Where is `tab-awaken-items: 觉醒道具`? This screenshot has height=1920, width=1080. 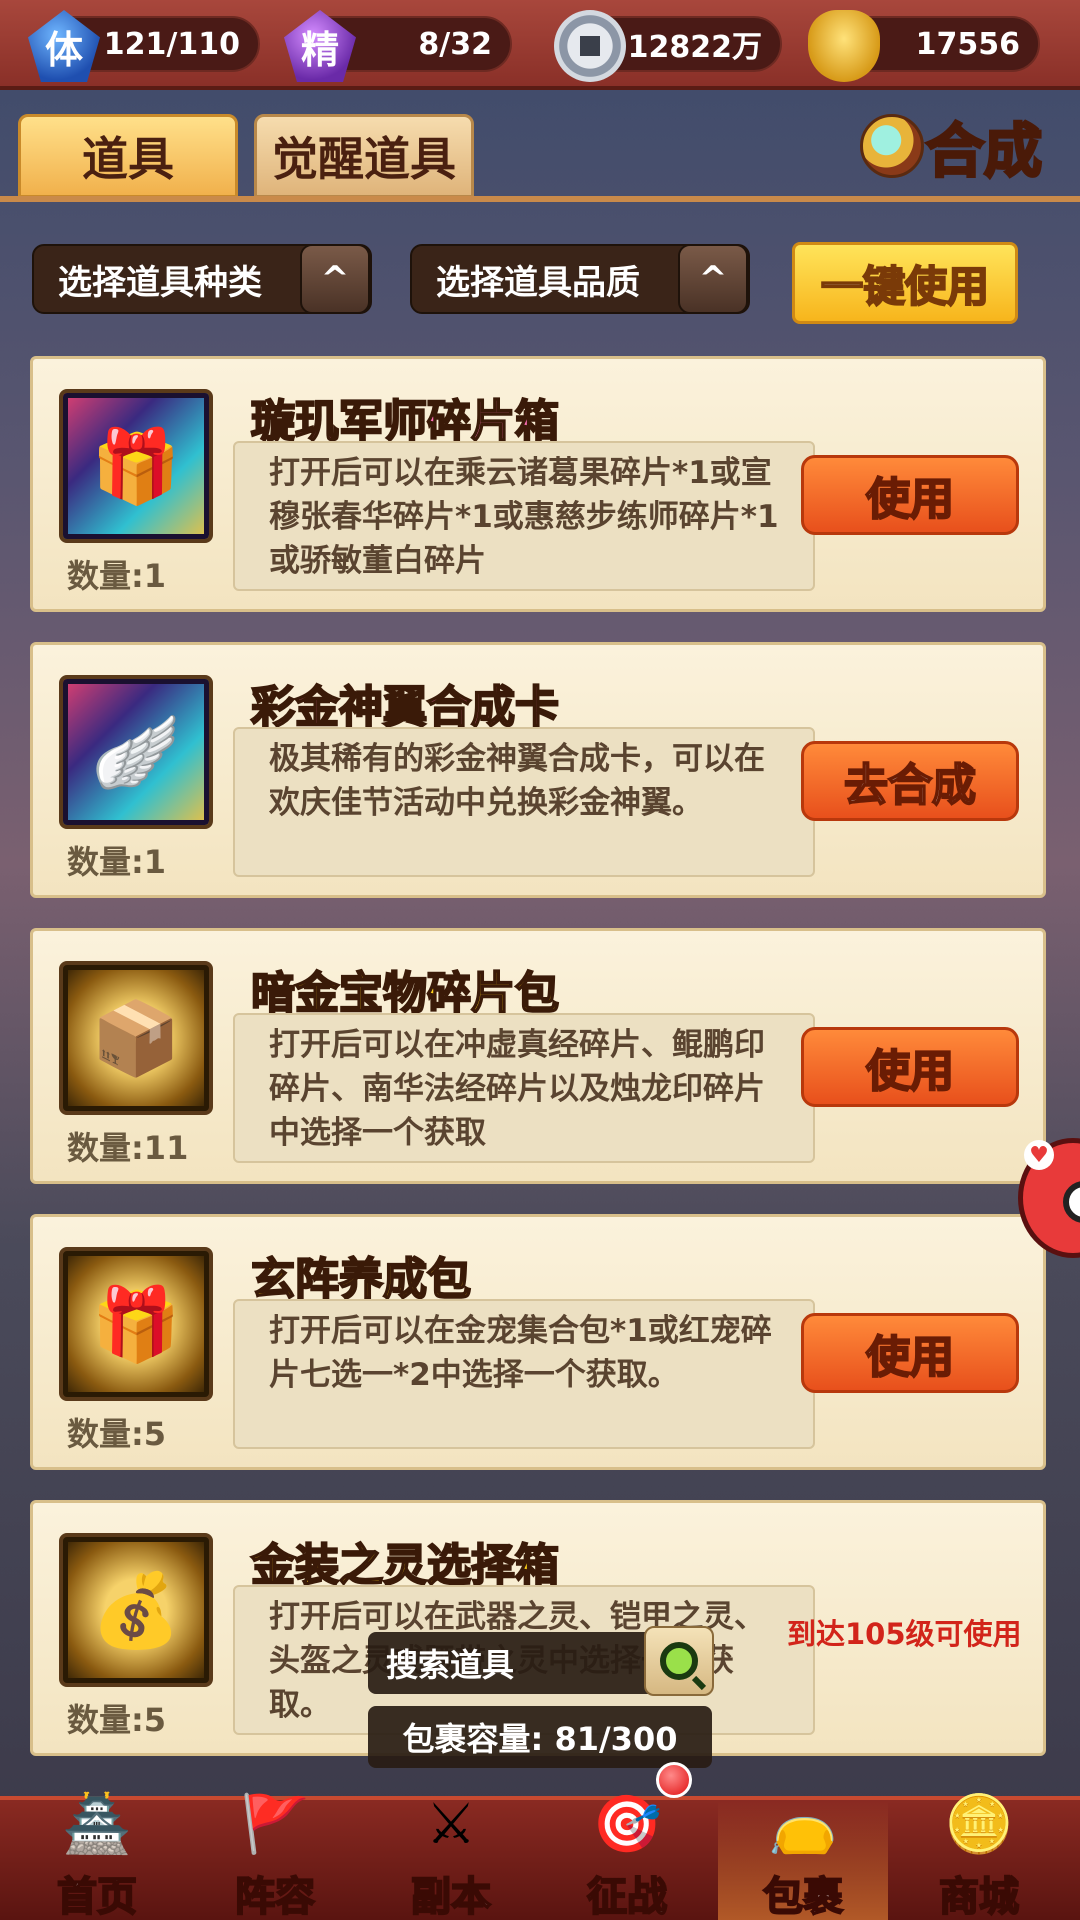 tab-awaken-items: 觉醒道具 is located at coordinates (364, 156).